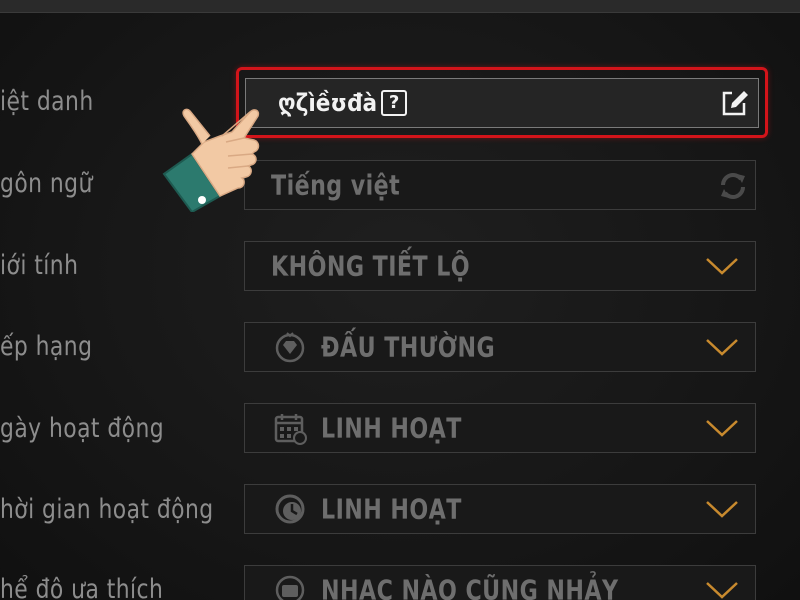 This screenshot has width=800, height=600. What do you see at coordinates (46, 183) in the screenshot?
I see `language-label: gôn ngữ` at bounding box center [46, 183].